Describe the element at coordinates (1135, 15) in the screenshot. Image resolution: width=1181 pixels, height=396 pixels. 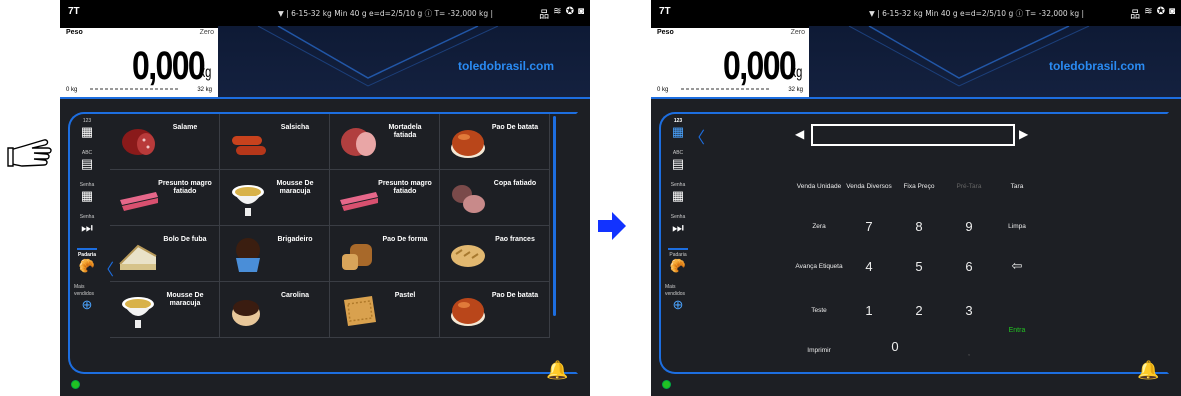
I see `network-icon: 品` at that location.